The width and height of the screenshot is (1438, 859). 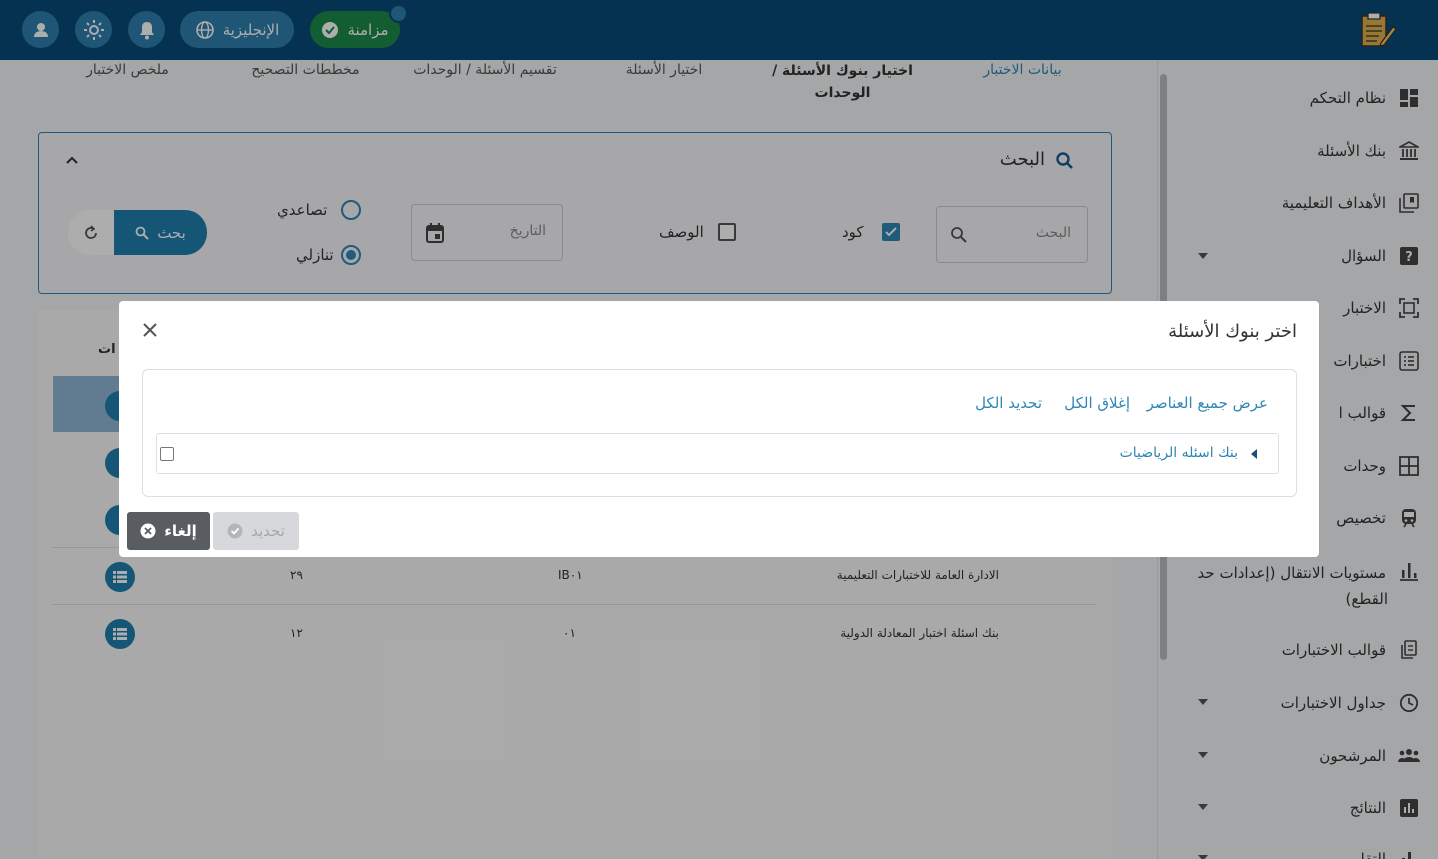 What do you see at coordinates (1178, 453) in the screenshot?
I see `tree-item-label: بنك اسئله الرياضيات` at bounding box center [1178, 453].